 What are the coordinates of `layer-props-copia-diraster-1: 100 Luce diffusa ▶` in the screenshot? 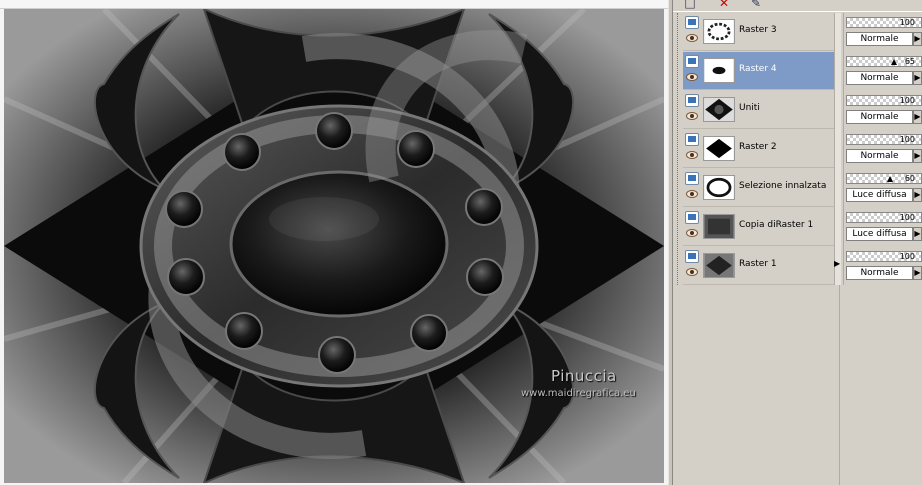 It's located at (884, 226).